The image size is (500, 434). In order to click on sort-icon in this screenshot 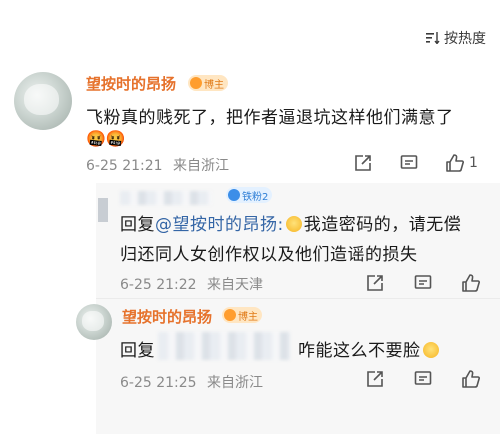, I will do `click(433, 38)`.